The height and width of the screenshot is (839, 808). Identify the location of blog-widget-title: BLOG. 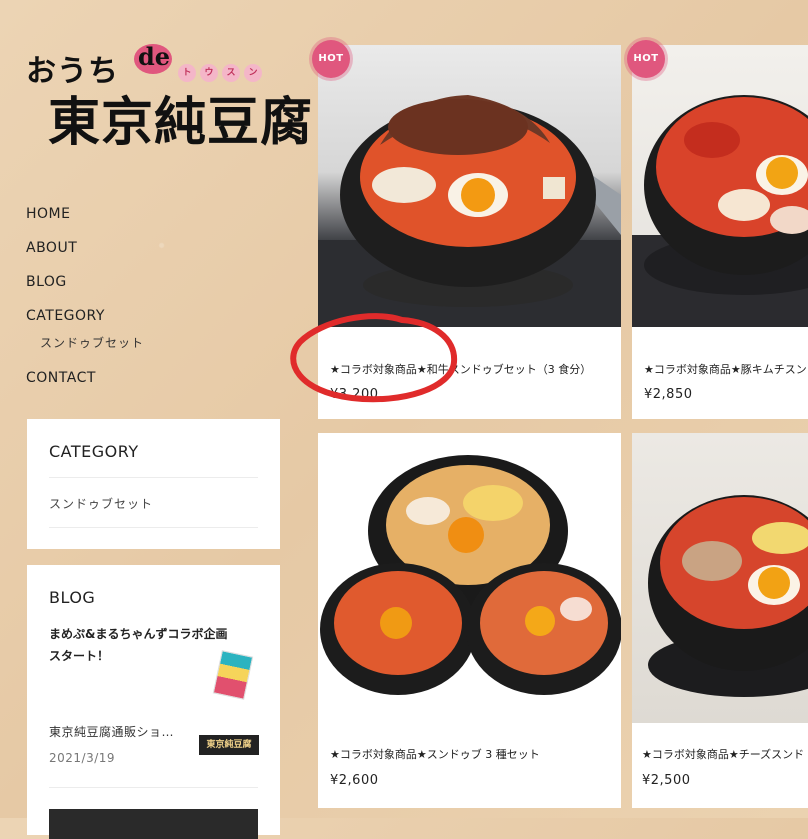
(72, 597).